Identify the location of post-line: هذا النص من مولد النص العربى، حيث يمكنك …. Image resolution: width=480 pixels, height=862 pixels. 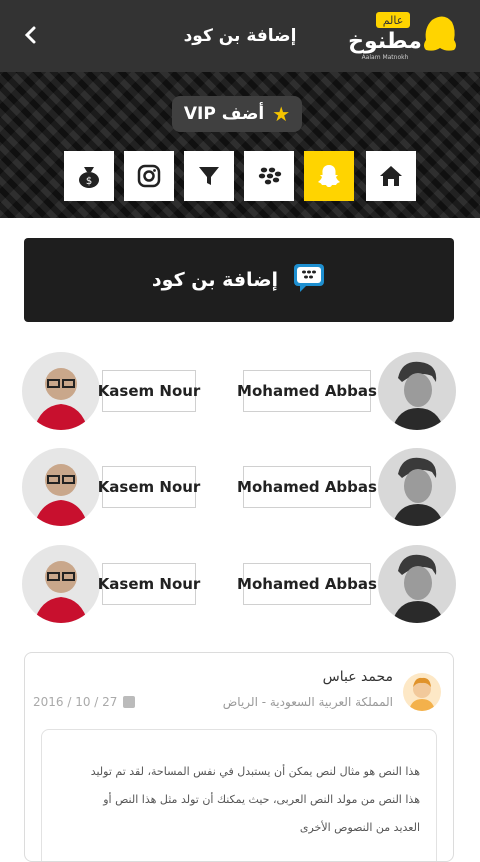
(261, 799).